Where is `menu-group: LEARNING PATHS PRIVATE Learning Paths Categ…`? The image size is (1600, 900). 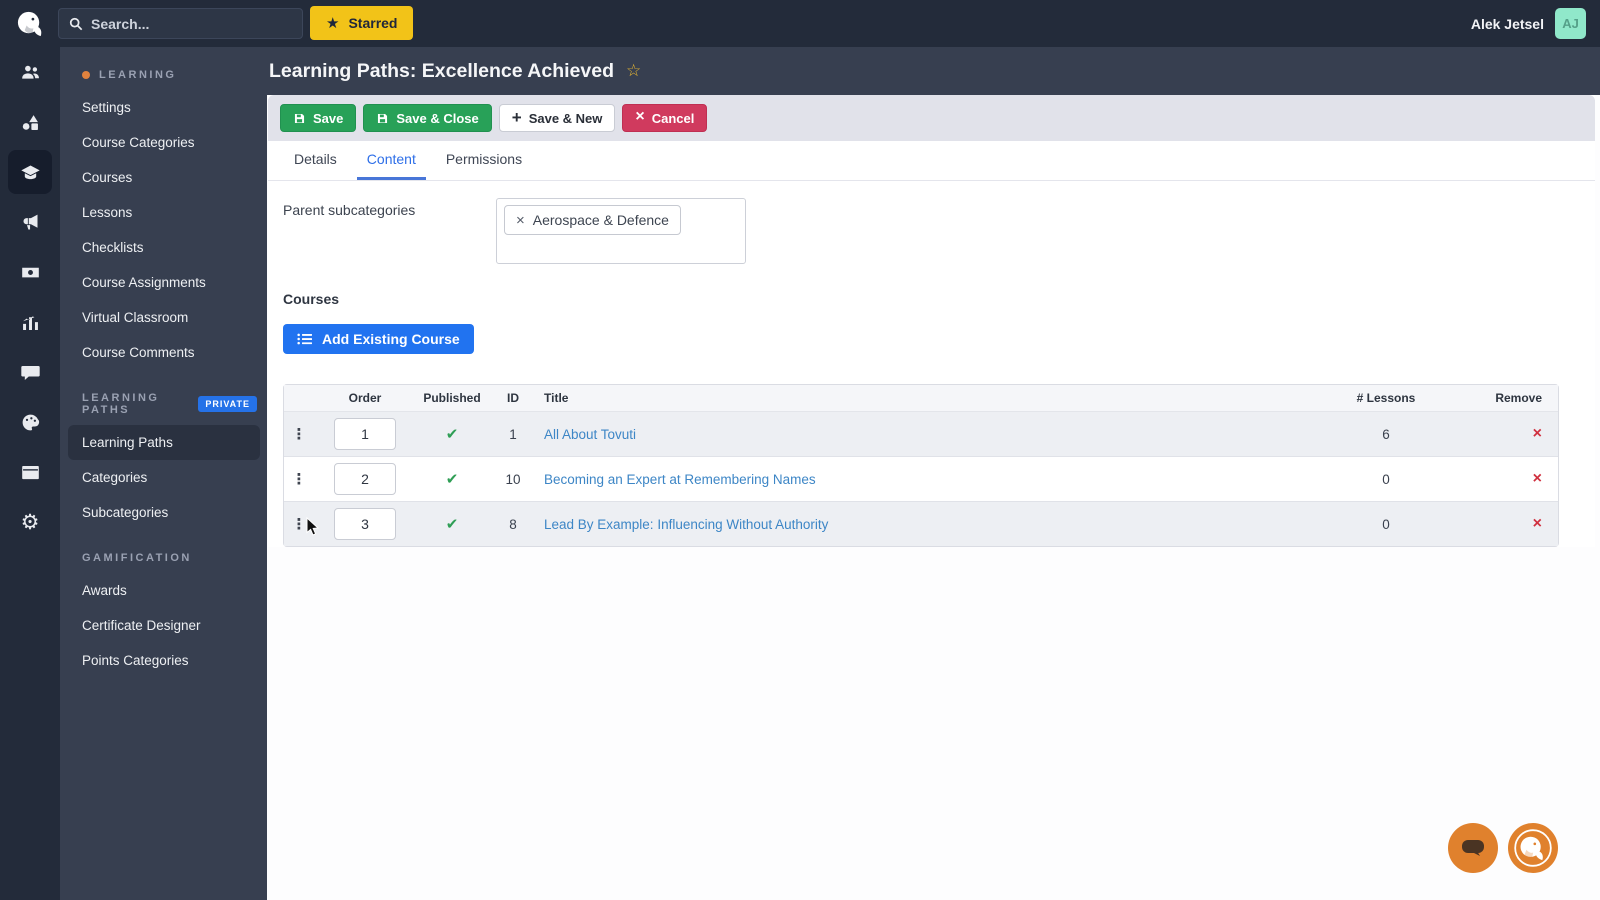 menu-group: LEARNING PATHS PRIVATE Learning Paths Categ… is located at coordinates (163, 457).